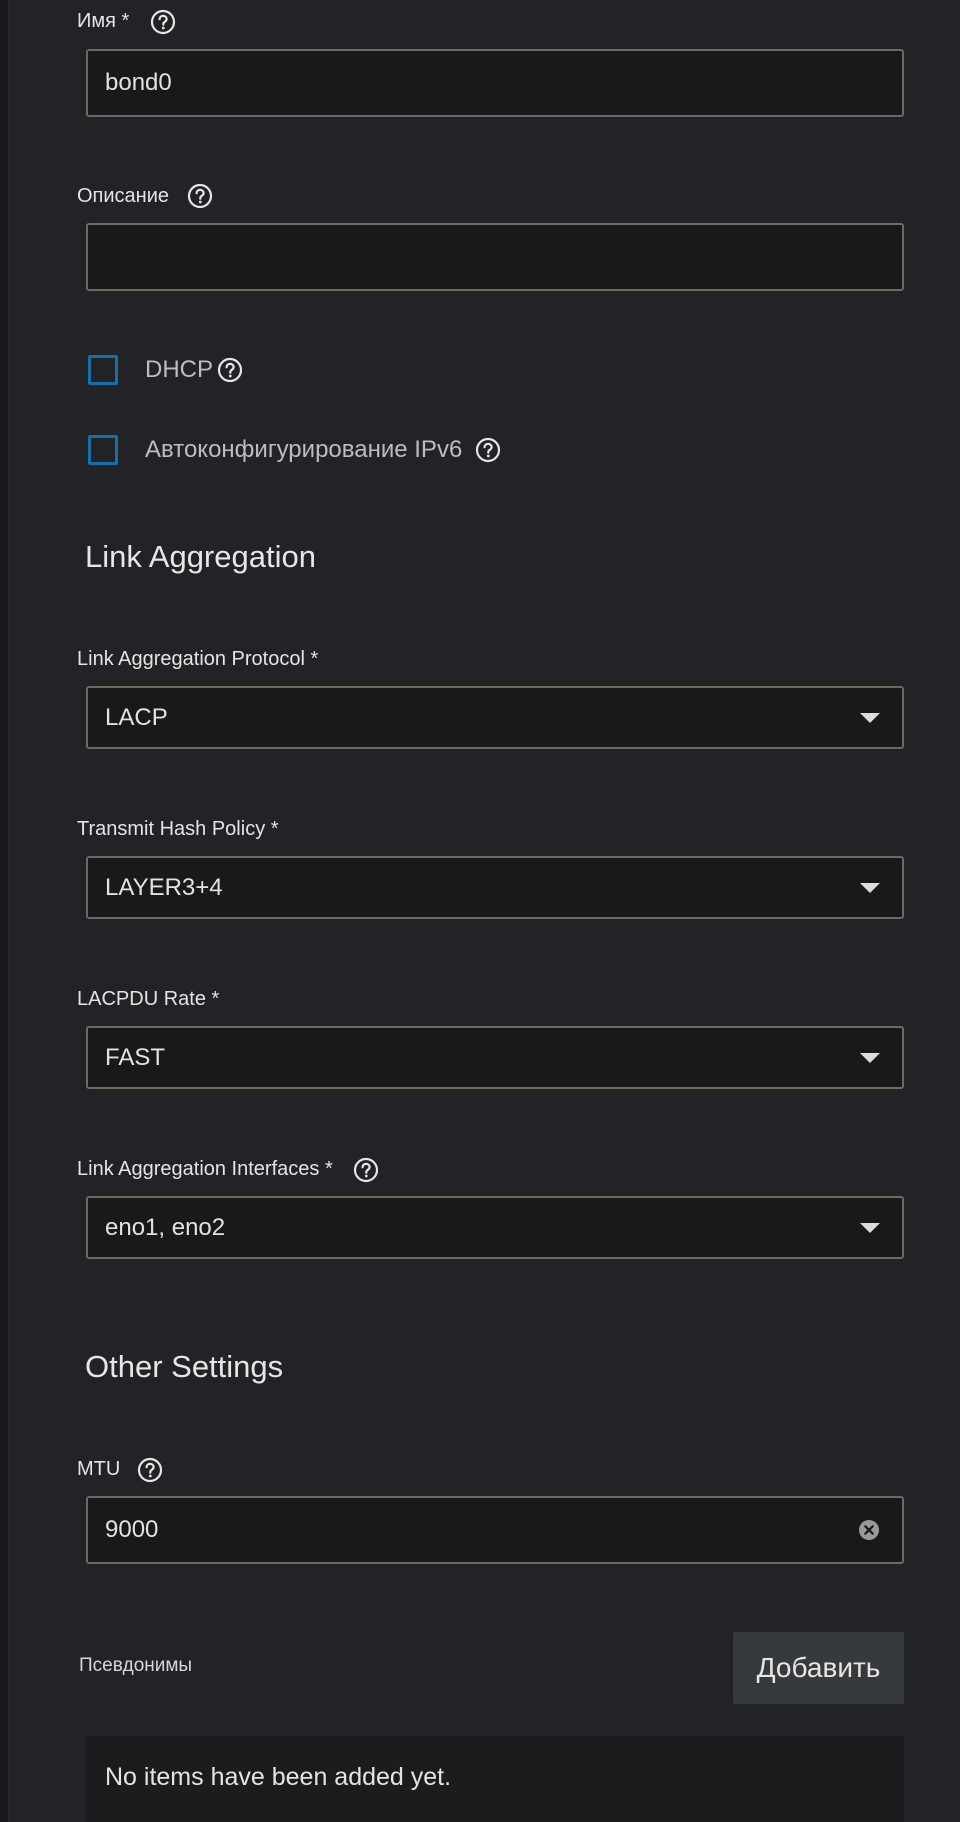 This screenshot has height=1822, width=960. Describe the element at coordinates (870, 887) in the screenshot. I see `hash-policy-caret-down-icon` at that location.